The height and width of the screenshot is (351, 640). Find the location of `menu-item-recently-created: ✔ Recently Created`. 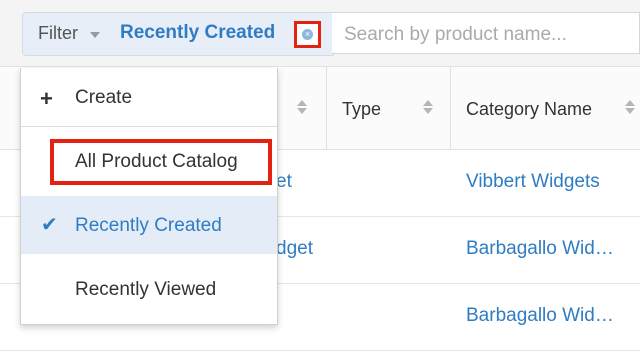

menu-item-recently-created: ✔ Recently Created is located at coordinates (149, 225).